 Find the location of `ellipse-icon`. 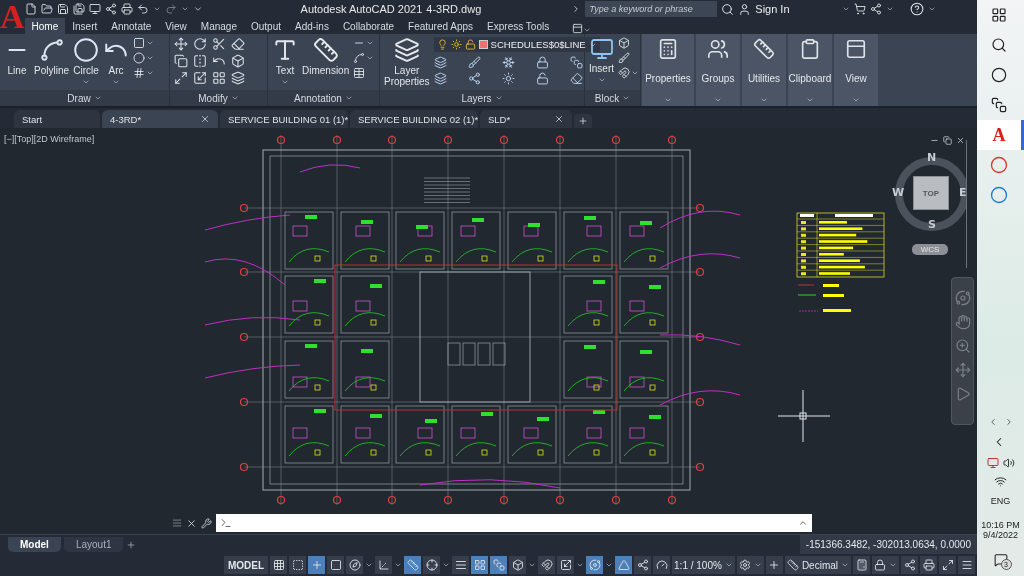

ellipse-icon is located at coordinates (139, 58).